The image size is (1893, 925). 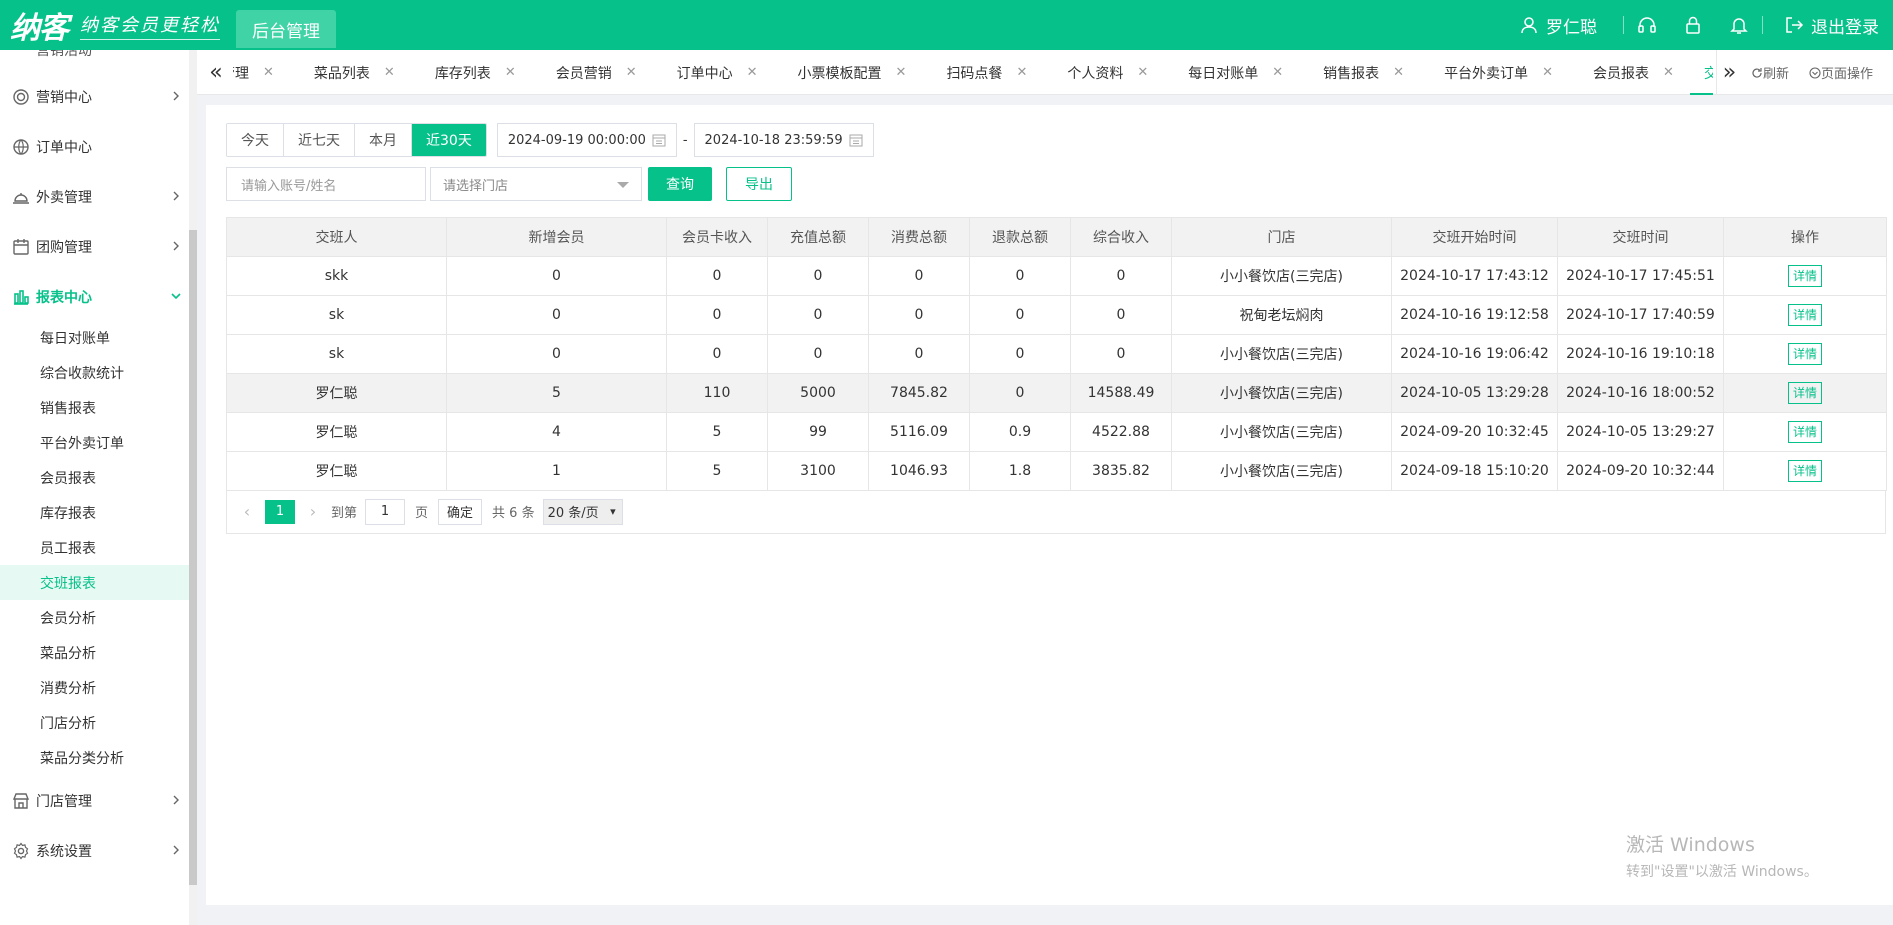 What do you see at coordinates (94, 652) in the screenshot?
I see `sidebar-sub-dish-analysis: 菜品分析` at bounding box center [94, 652].